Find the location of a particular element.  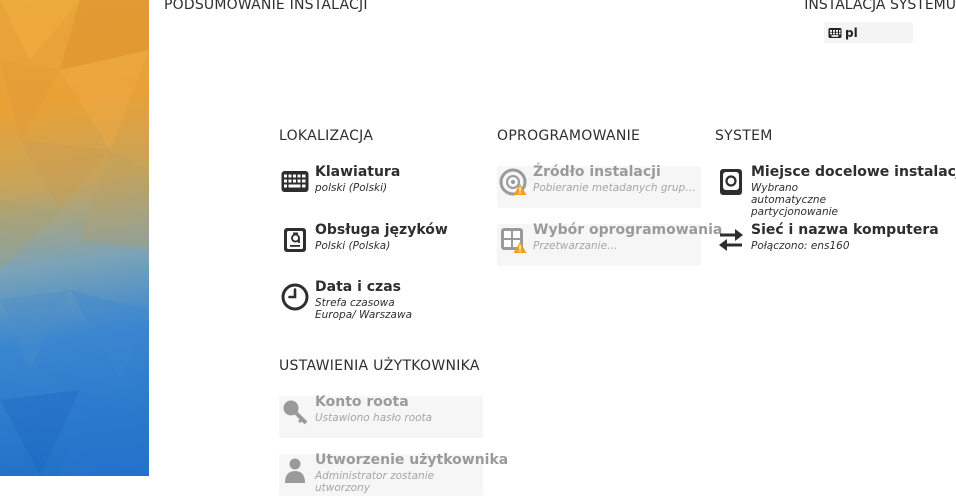

sidebar-artwork is located at coordinates (74, 238).